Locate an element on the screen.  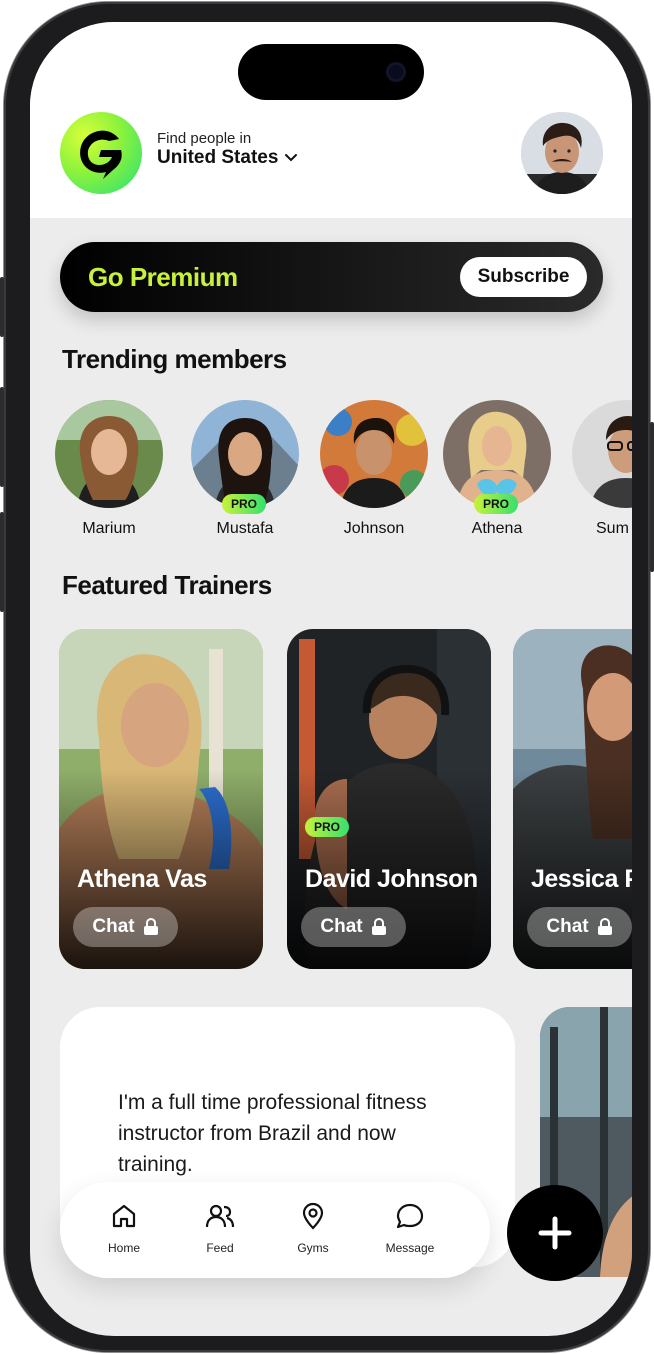
trainer-name: David Johnson is located at coordinates (391, 879).